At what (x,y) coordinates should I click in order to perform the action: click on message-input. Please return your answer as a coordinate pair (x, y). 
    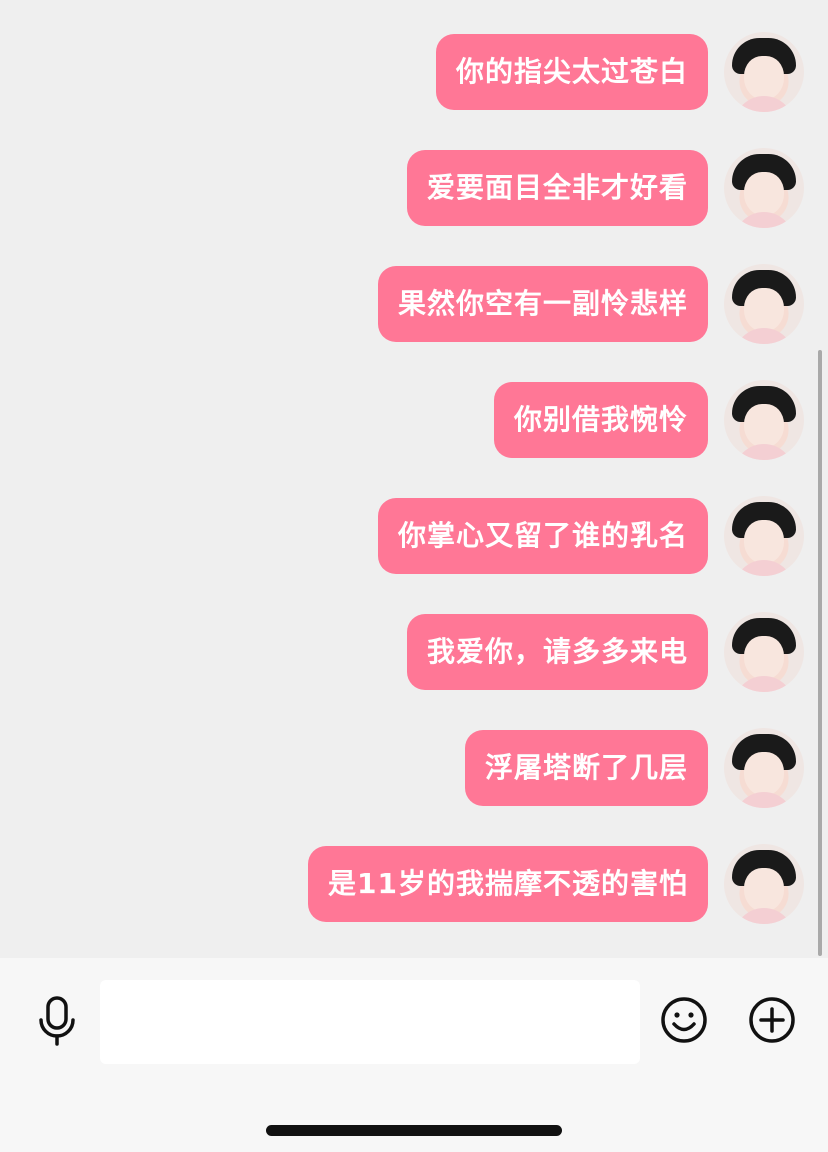
    Looking at the image, I should click on (370, 1022).